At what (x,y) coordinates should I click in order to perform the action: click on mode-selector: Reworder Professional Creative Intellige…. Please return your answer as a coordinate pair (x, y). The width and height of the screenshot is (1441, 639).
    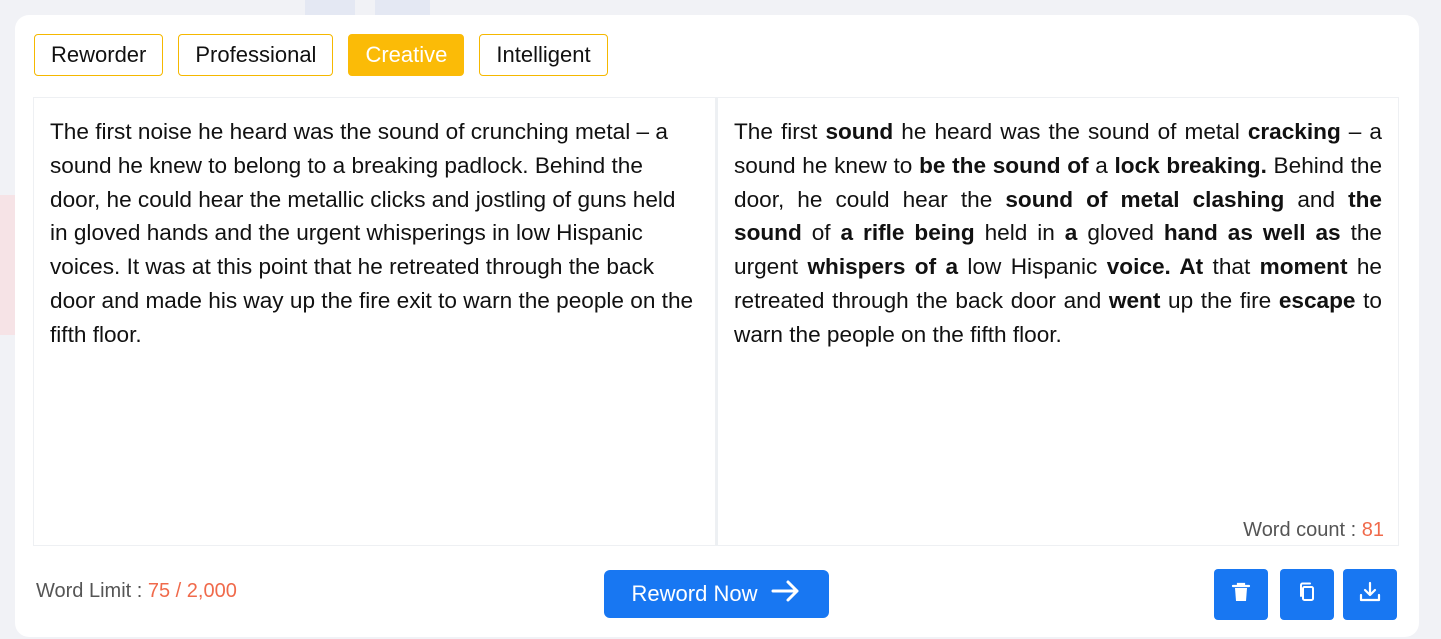
    Looking at the image, I should click on (321, 55).